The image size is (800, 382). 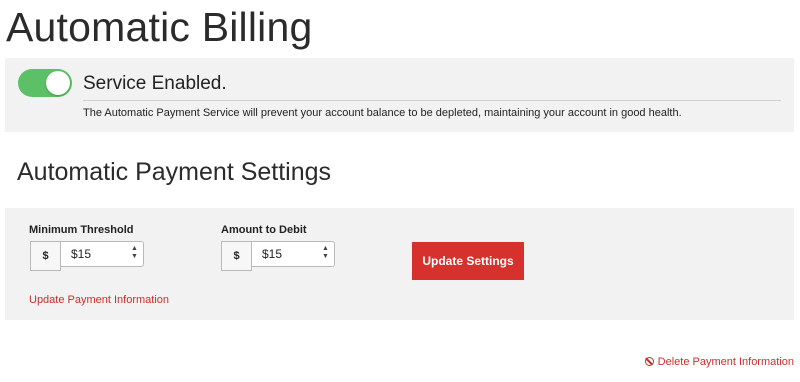 I want to click on ban-icon, so click(x=649, y=361).